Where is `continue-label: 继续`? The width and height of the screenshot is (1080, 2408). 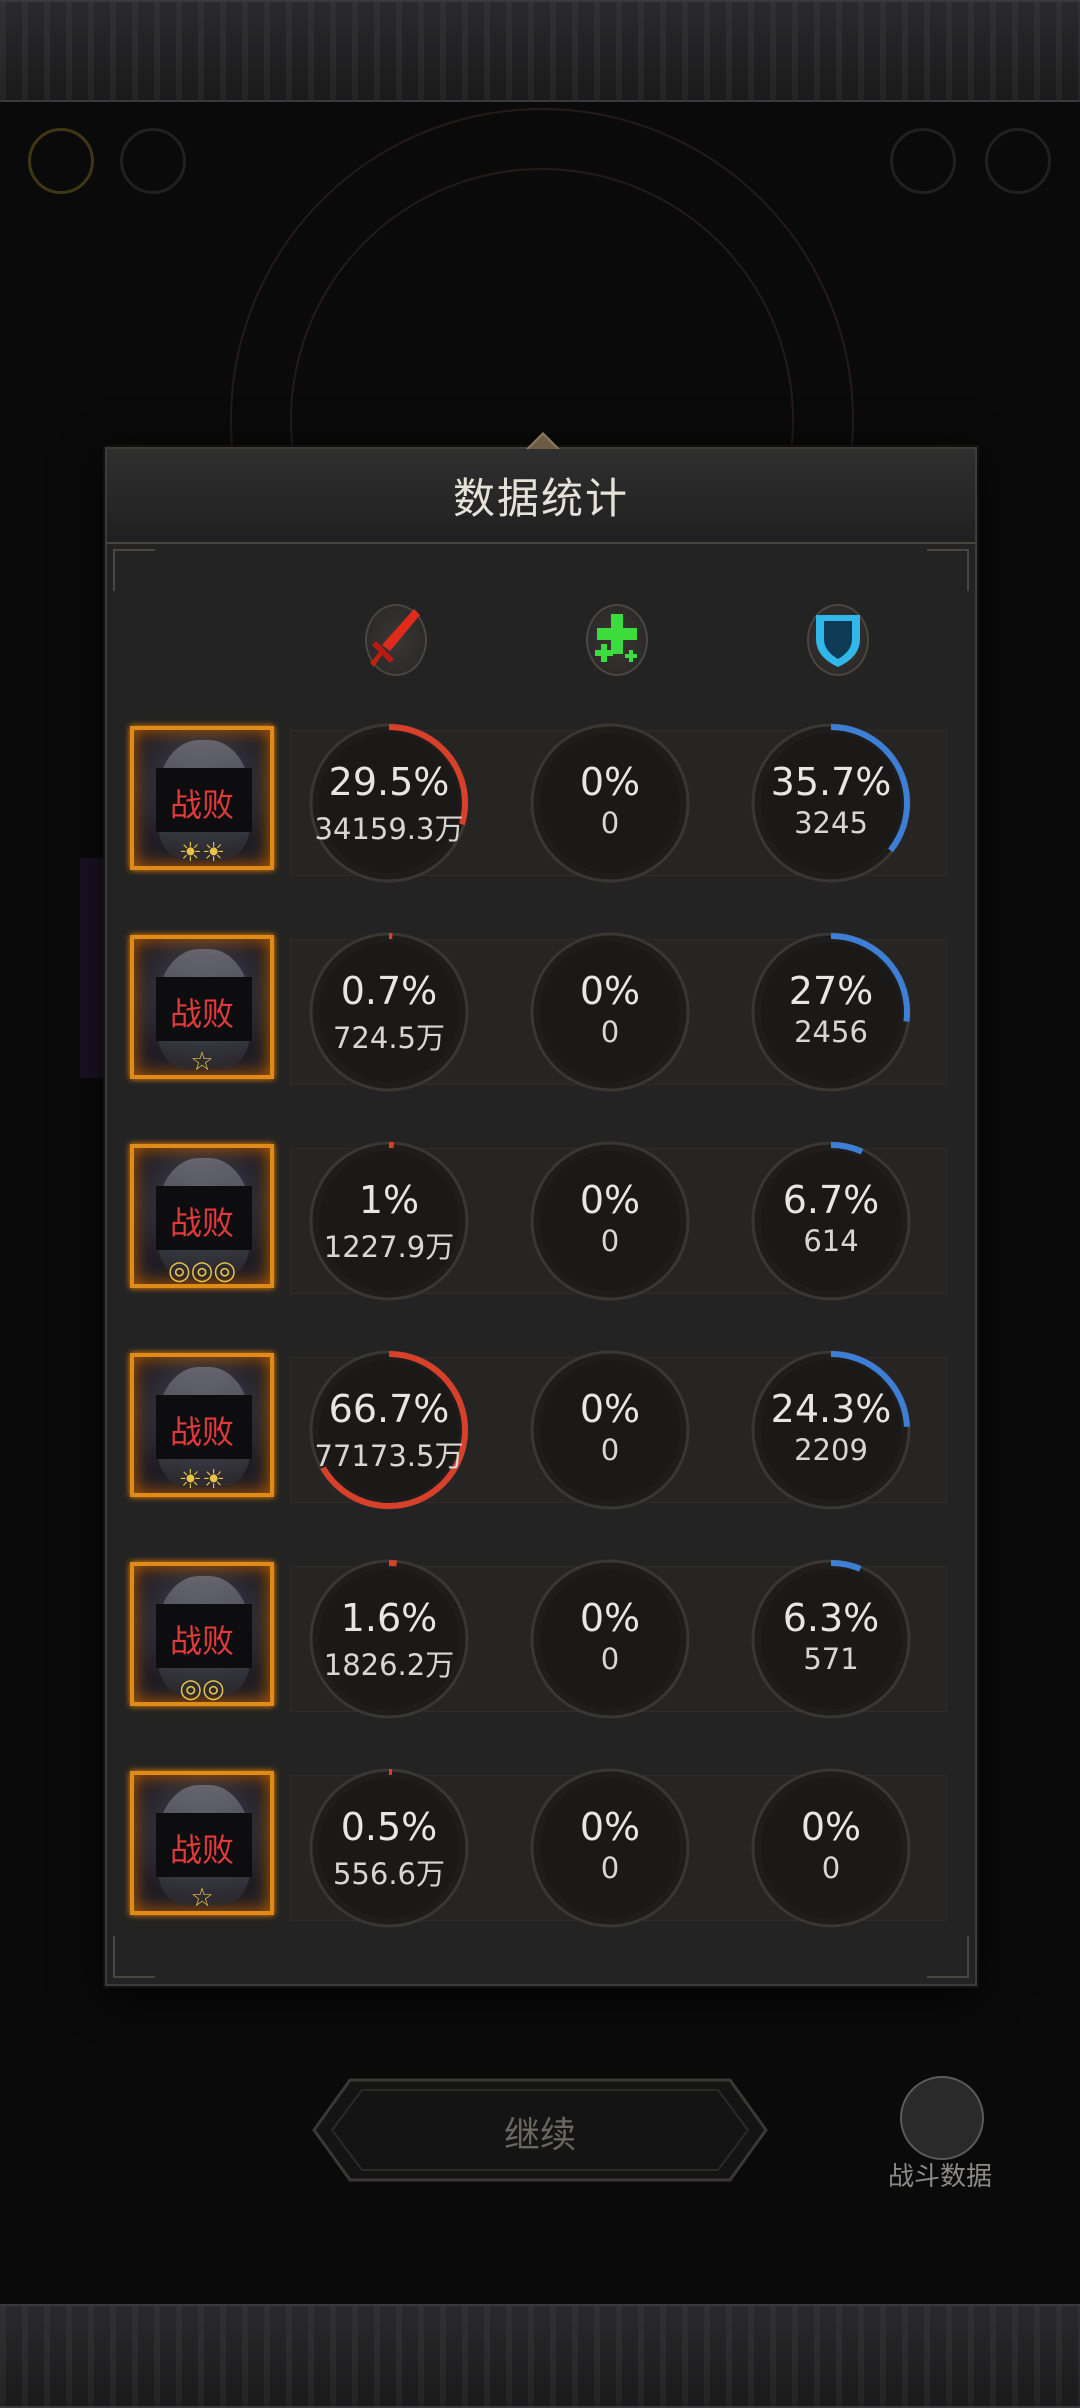
continue-label: 继续 is located at coordinates (539, 2135).